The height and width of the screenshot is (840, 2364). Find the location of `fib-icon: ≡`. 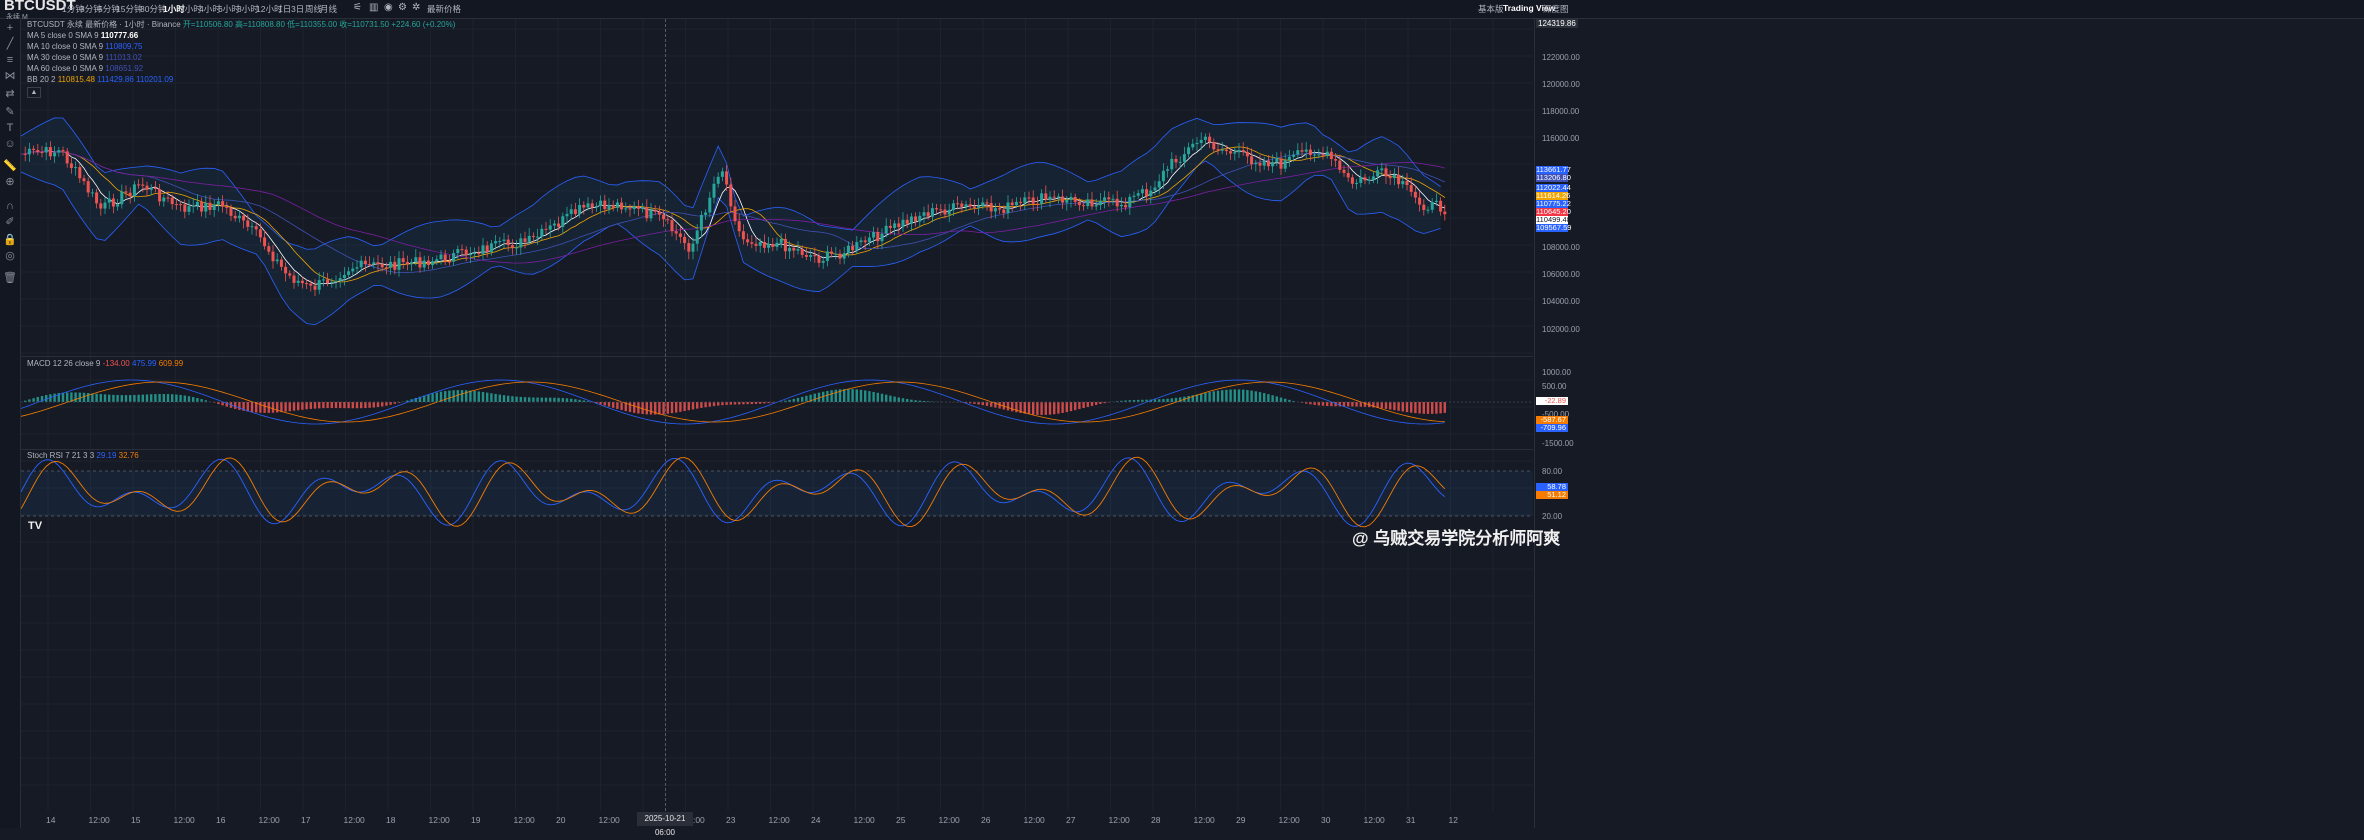

fib-icon: ≡ is located at coordinates (10, 60).